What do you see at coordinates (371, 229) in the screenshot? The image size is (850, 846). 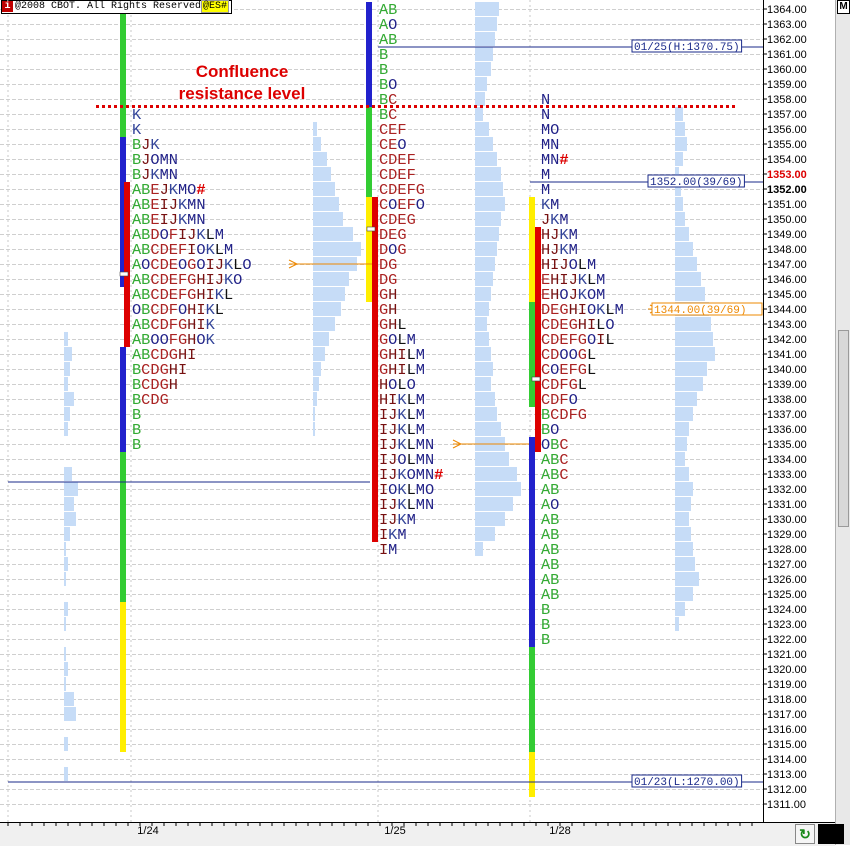 I see `poc-marker` at bounding box center [371, 229].